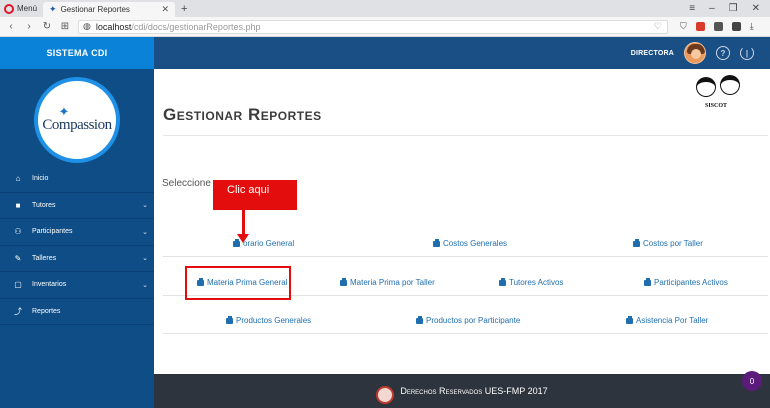 The height and width of the screenshot is (408, 770). I want to click on highlight-box, so click(238, 283).